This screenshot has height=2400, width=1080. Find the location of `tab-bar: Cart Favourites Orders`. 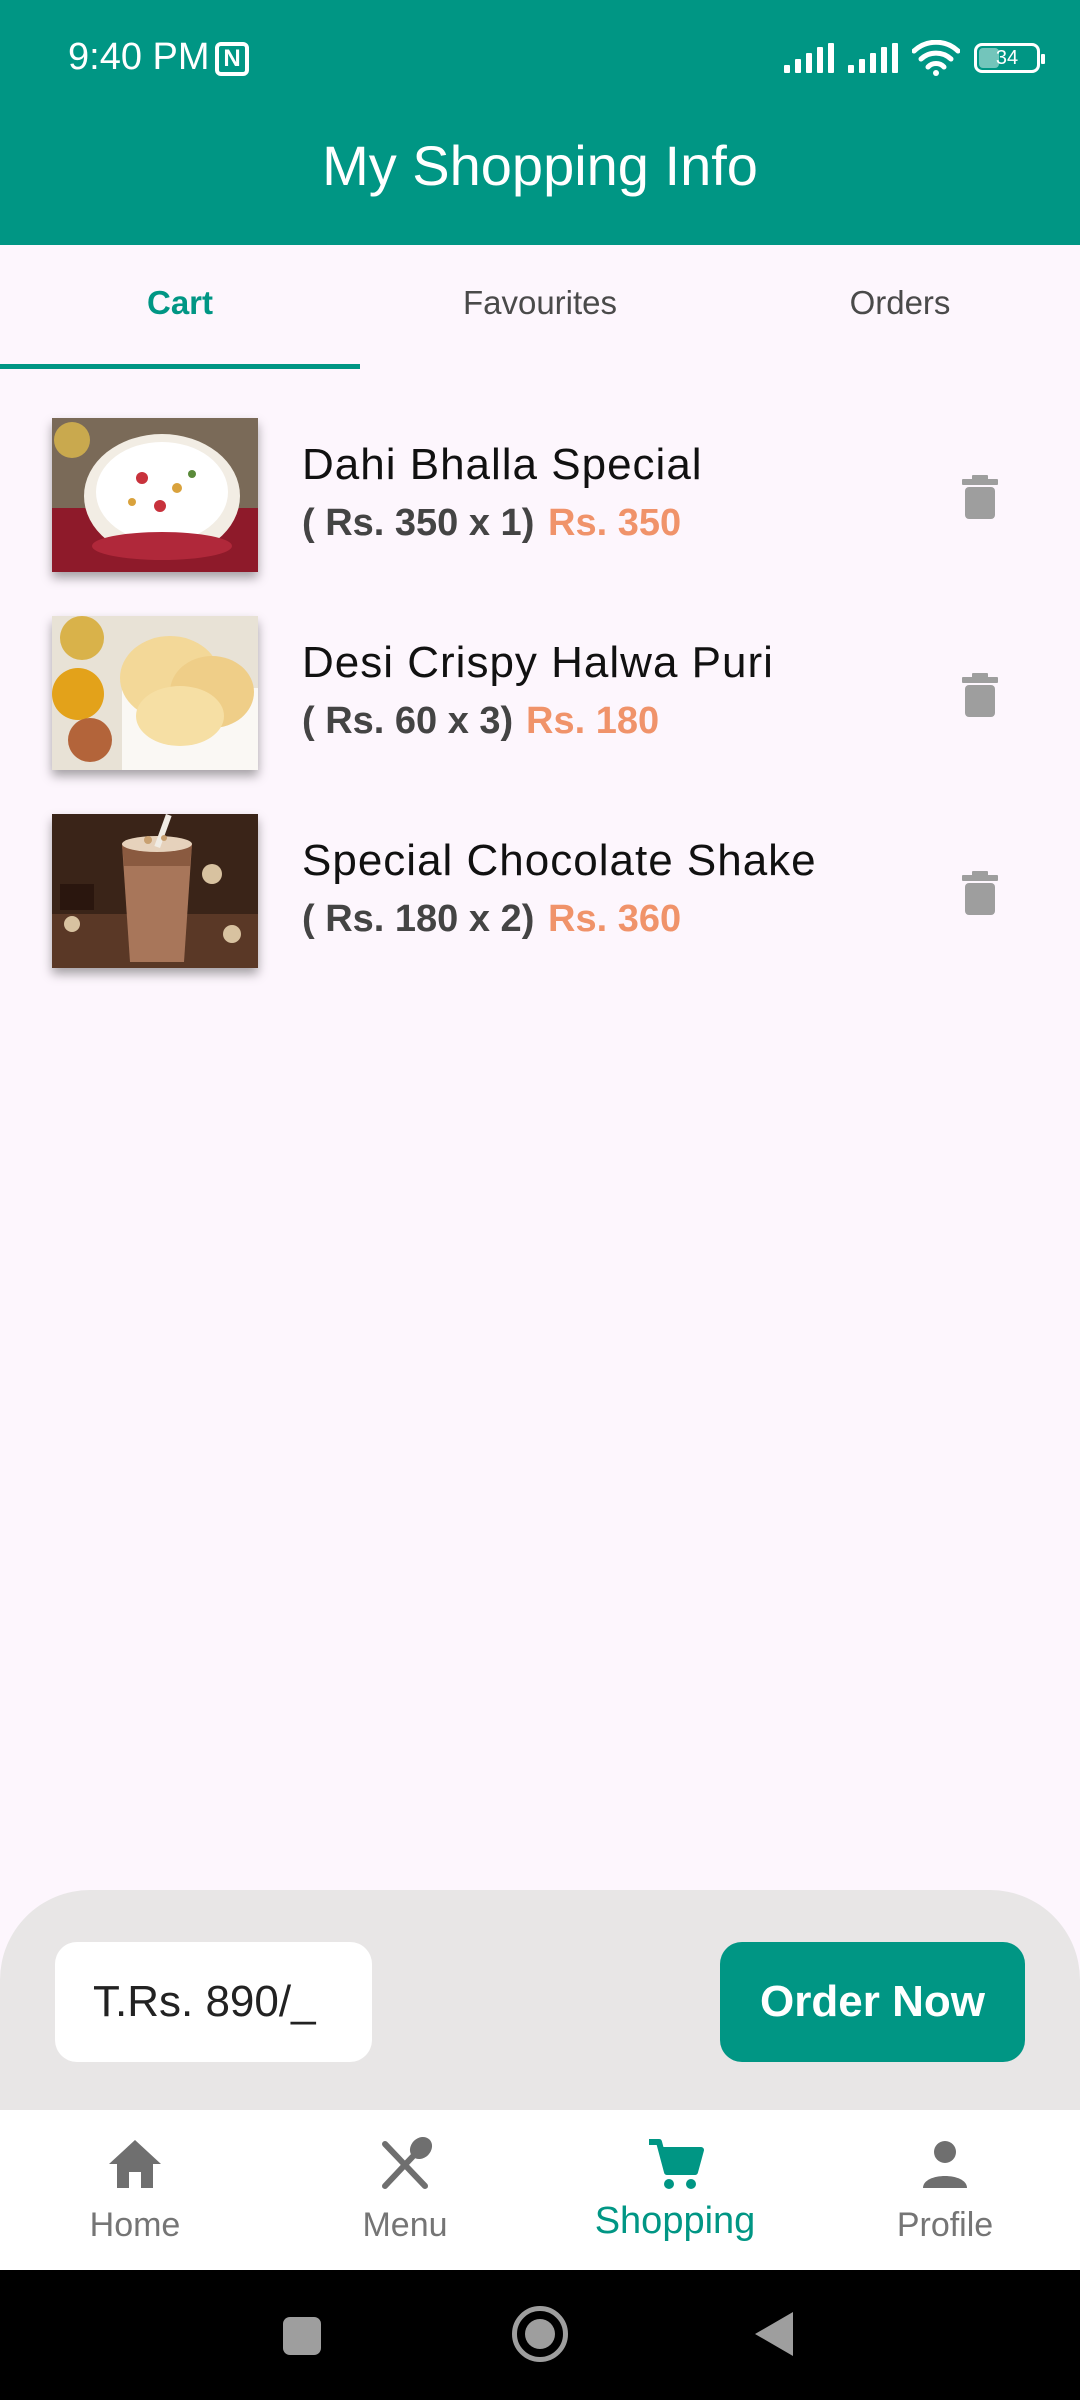

tab-bar: Cart Favourites Orders is located at coordinates (540, 307).